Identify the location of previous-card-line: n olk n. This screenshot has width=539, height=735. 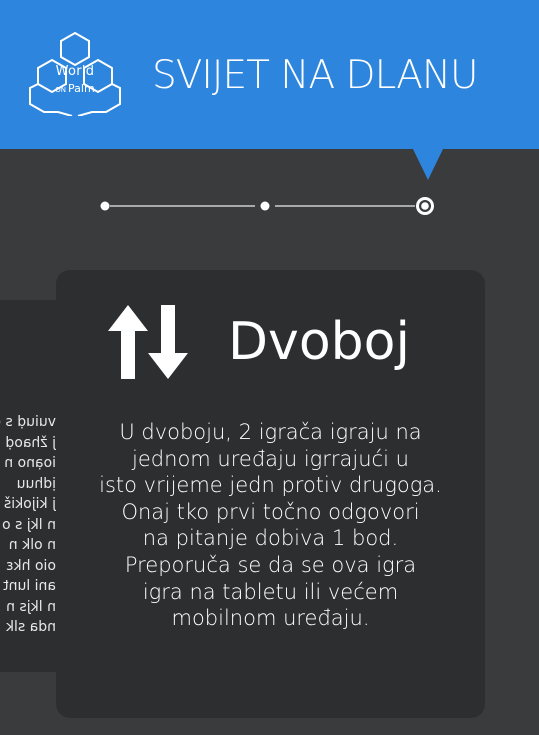
(32, 545).